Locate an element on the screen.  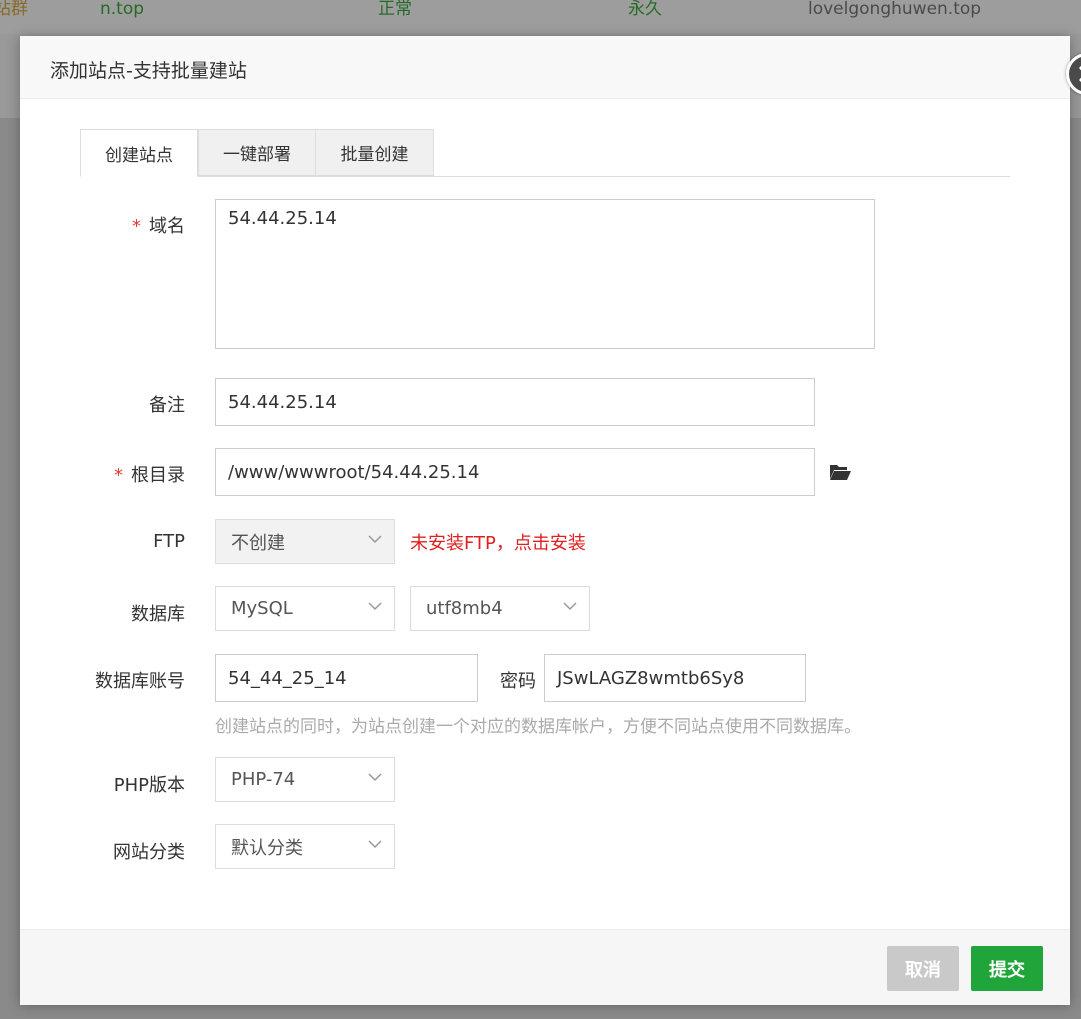
database-type-select: MySQL is located at coordinates (305, 608).